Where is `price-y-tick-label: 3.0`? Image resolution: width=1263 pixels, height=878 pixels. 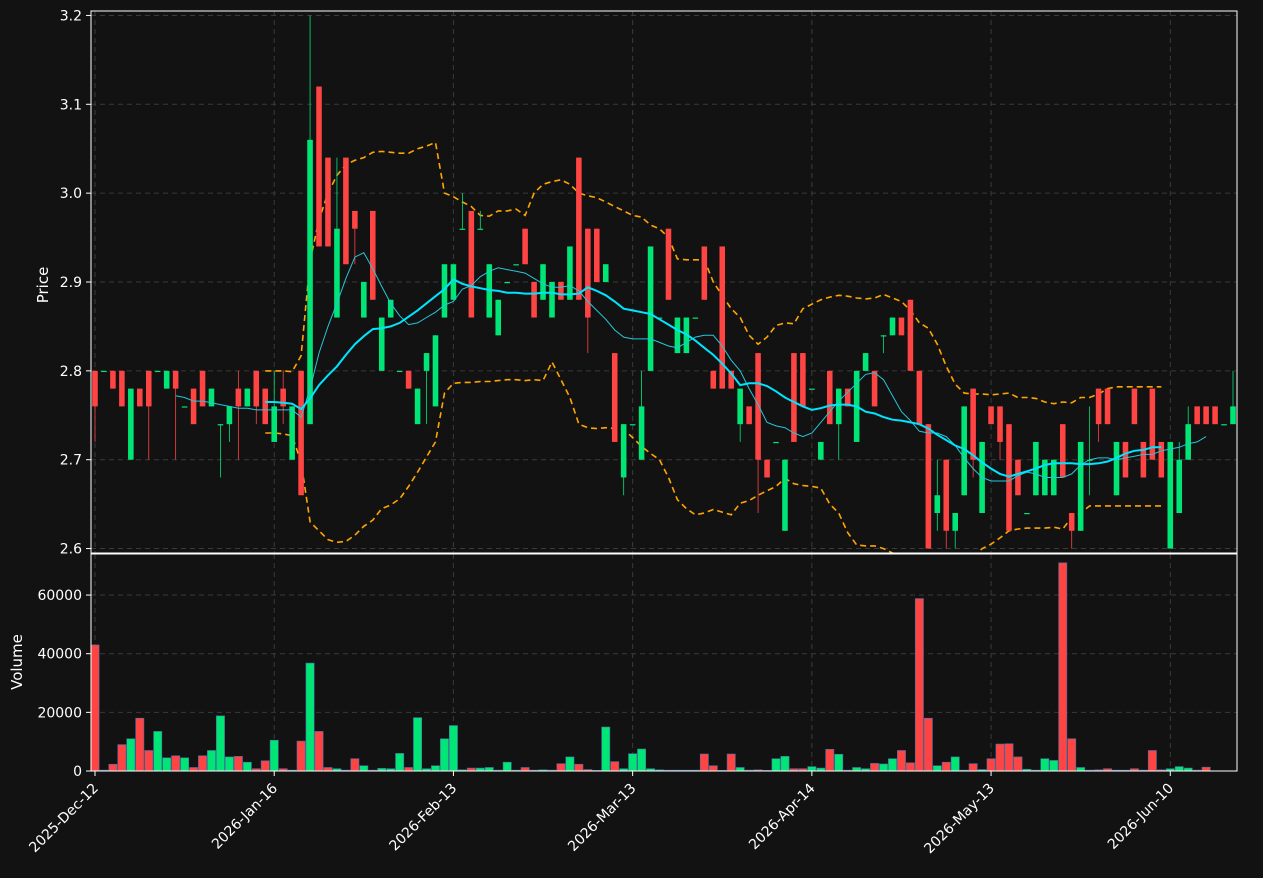 price-y-tick-label: 3.0 is located at coordinates (71, 194).